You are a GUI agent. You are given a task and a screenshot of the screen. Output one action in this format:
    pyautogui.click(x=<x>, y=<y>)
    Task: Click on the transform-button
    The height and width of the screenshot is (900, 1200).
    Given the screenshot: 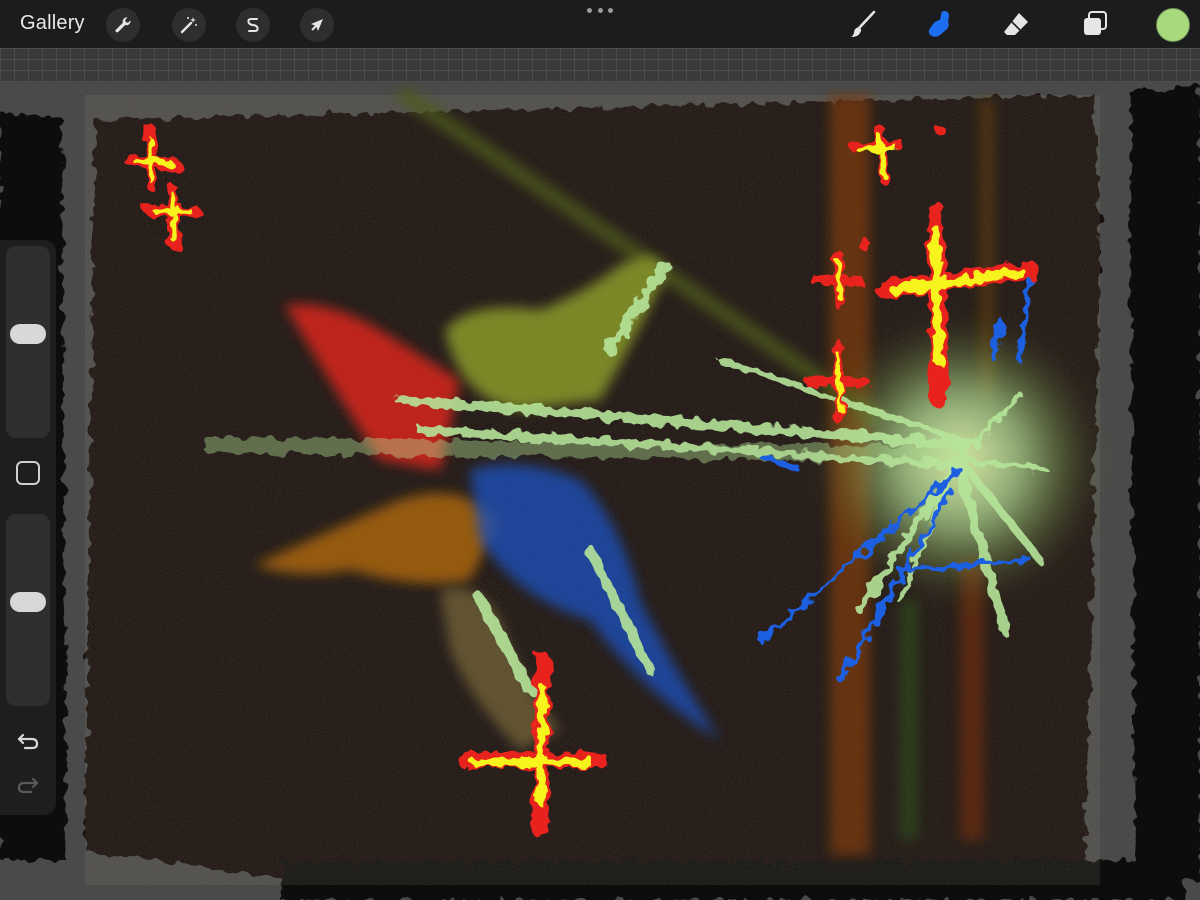 What is the action you would take?
    pyautogui.click(x=317, y=25)
    